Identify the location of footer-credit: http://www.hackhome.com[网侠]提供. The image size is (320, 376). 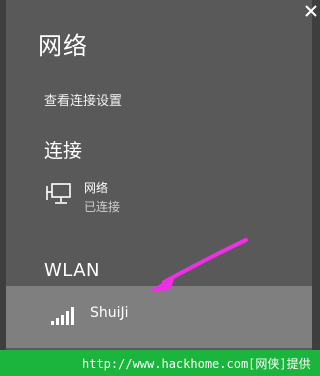
(196, 364).